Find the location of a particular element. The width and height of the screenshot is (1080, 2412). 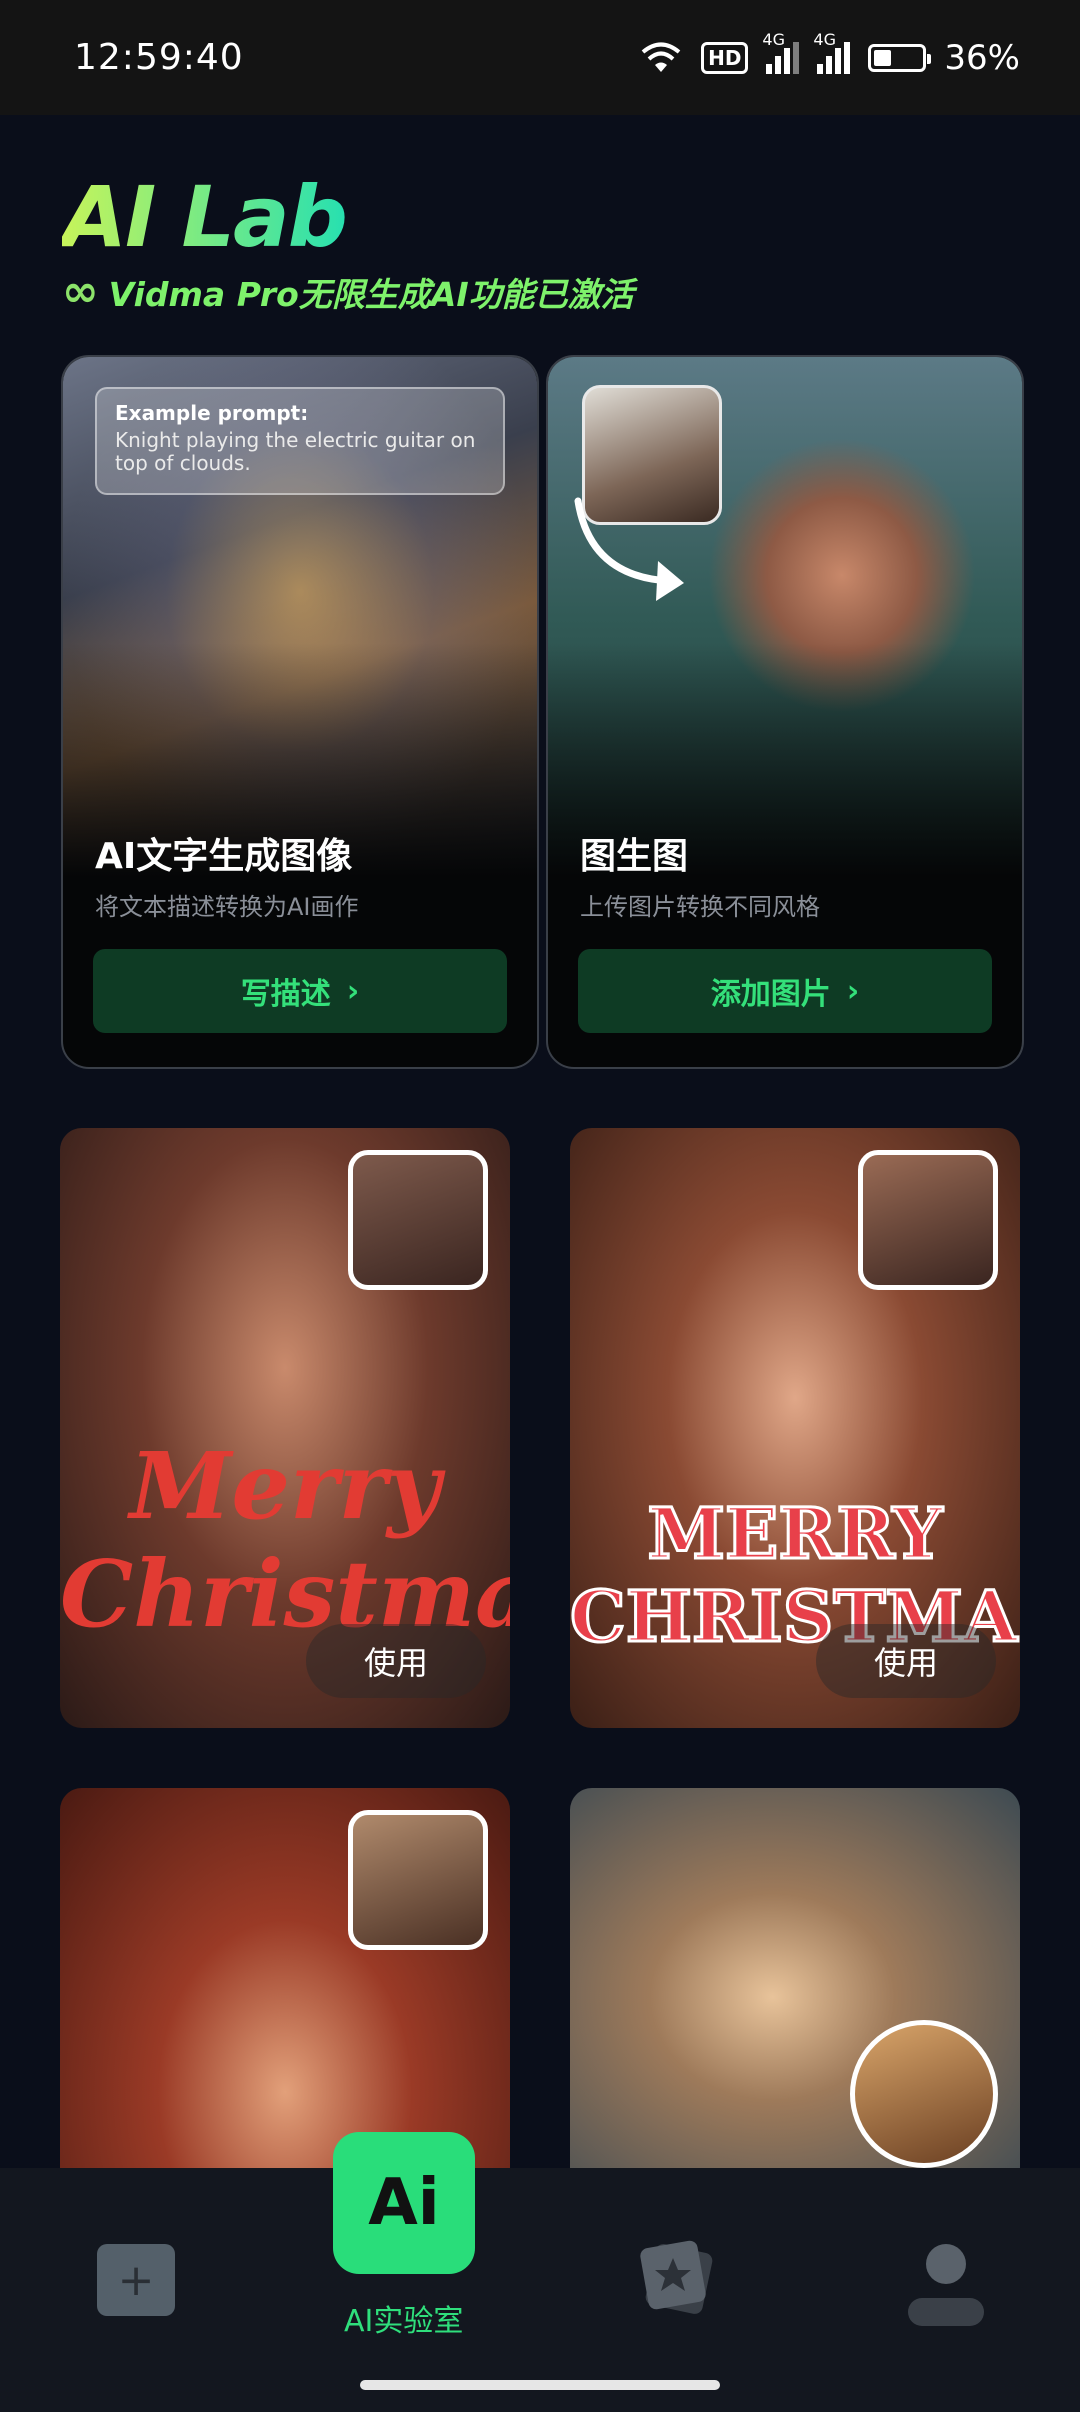

plus-icon: + is located at coordinates (136, 2280).